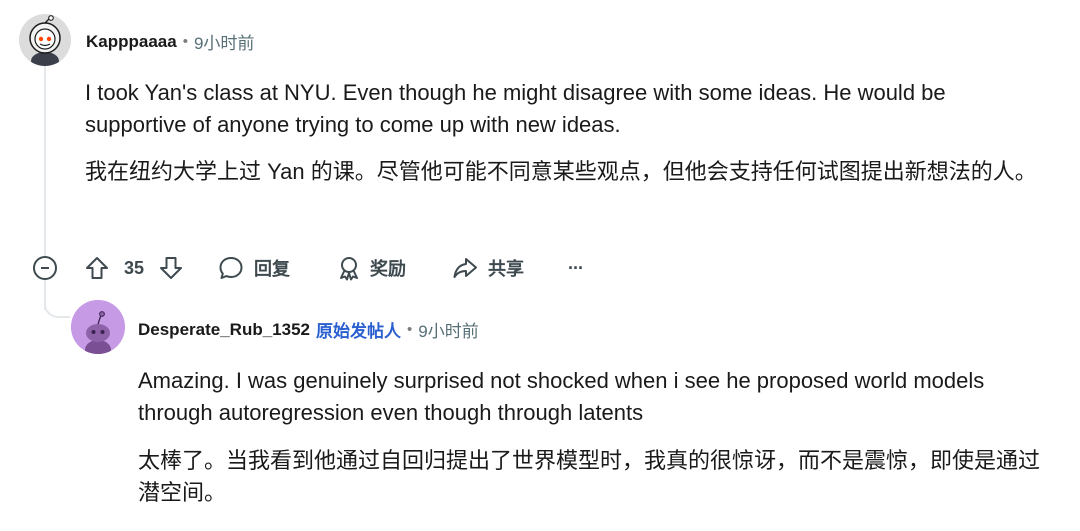 The width and height of the screenshot is (1080, 531). What do you see at coordinates (134, 267) in the screenshot?
I see `vote-count: 35` at bounding box center [134, 267].